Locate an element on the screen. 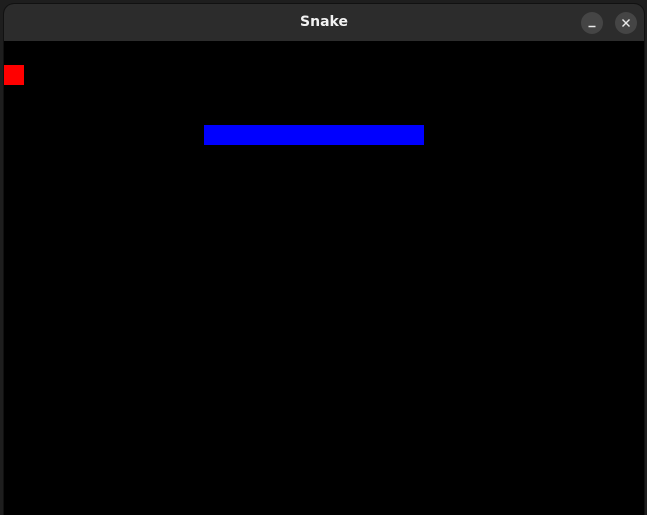 The height and width of the screenshot is (515, 647). minimize-button is located at coordinates (592, 23).